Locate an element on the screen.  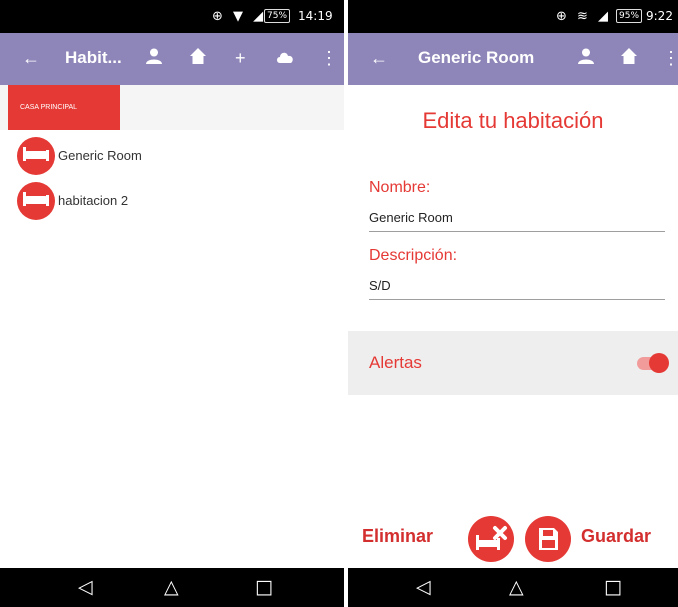
delete-bed-icon is located at coordinates (491, 538).